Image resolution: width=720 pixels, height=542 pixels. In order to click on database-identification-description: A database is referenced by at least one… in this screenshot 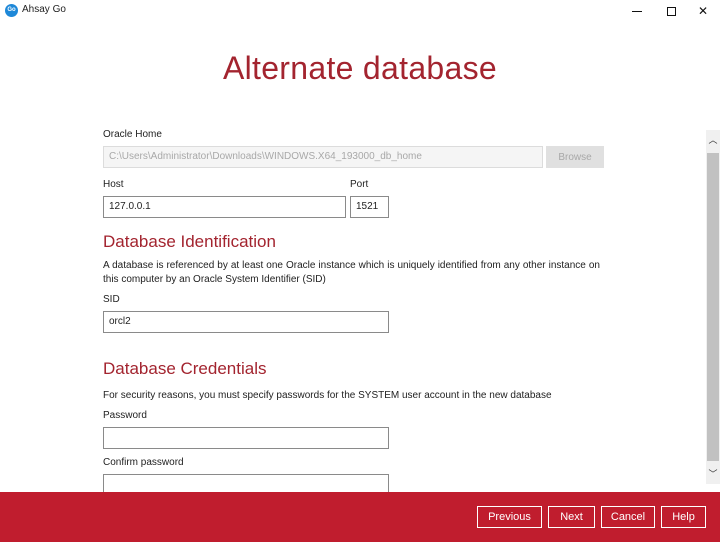, I will do `click(351, 272)`.